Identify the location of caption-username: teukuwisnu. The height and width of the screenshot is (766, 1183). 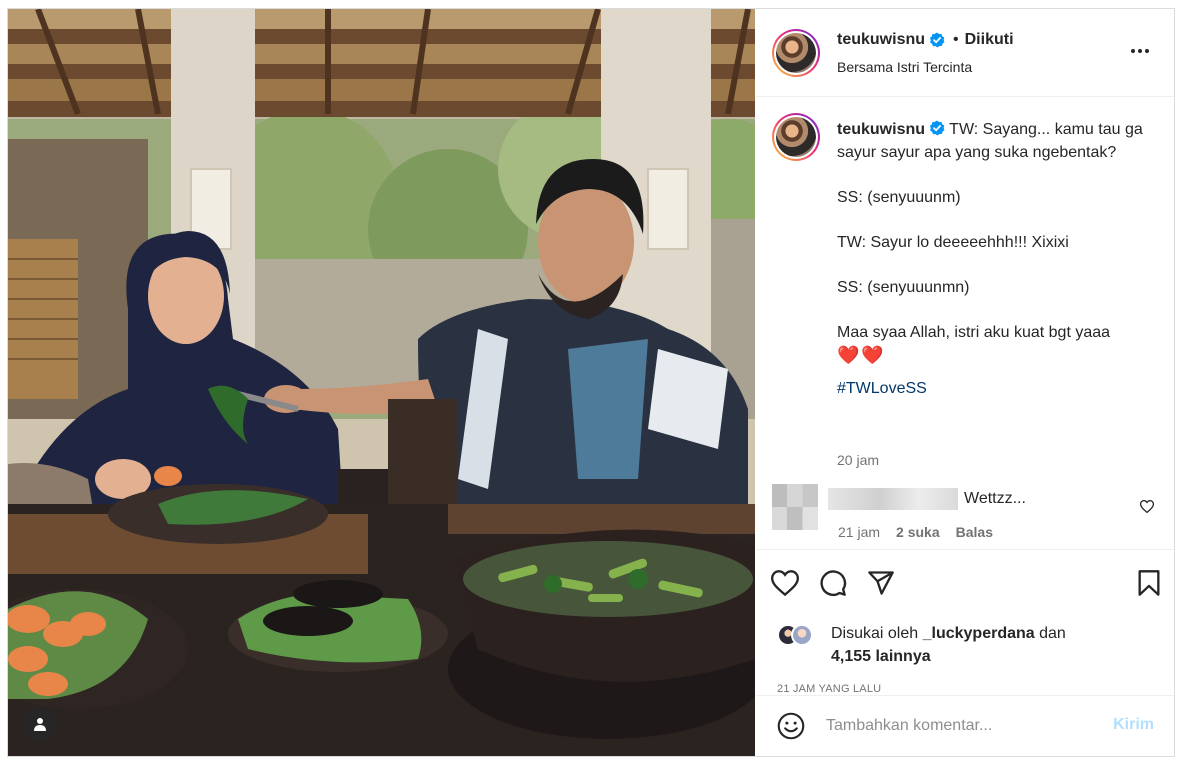
(881, 129).